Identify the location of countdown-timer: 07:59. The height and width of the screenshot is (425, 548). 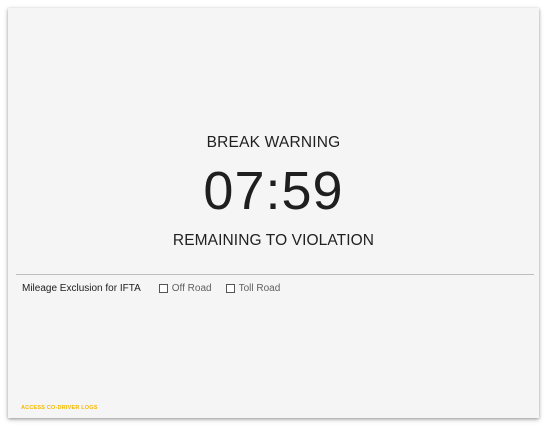
(273, 191).